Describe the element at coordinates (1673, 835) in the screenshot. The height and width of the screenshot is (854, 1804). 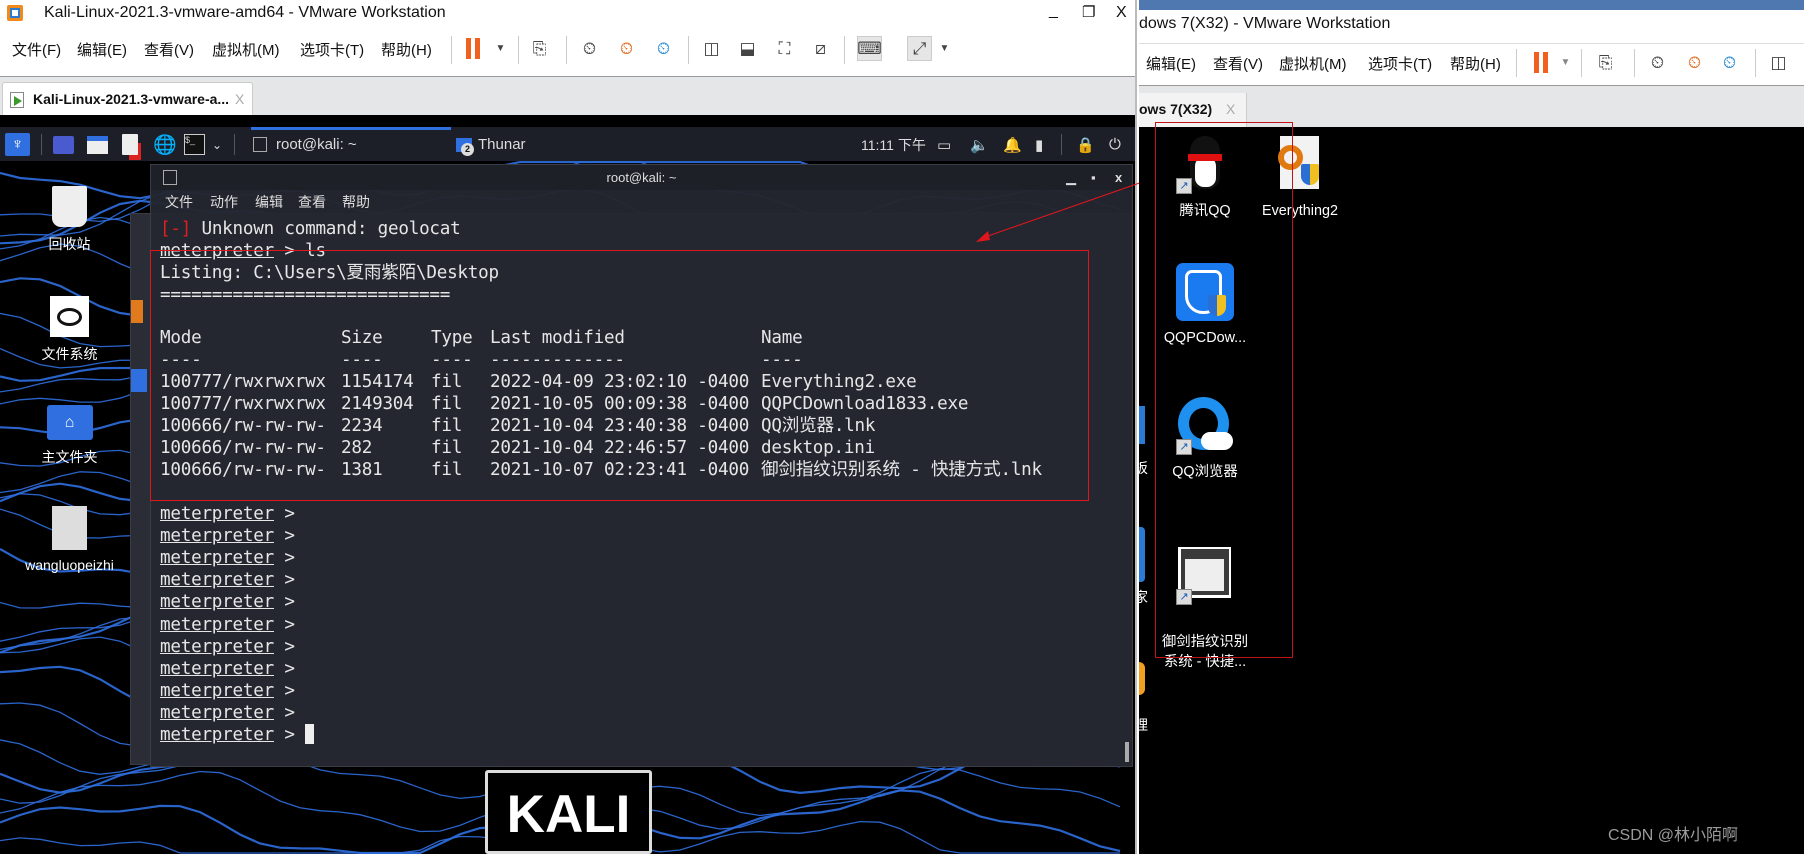
I see `csdn-watermark: CSDN @林小陌啊` at that location.